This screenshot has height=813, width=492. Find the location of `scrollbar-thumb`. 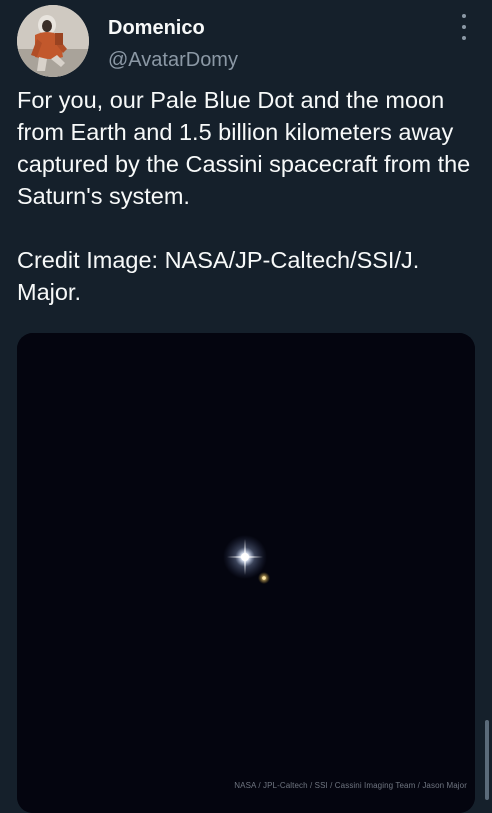

scrollbar-thumb is located at coordinates (487, 760).